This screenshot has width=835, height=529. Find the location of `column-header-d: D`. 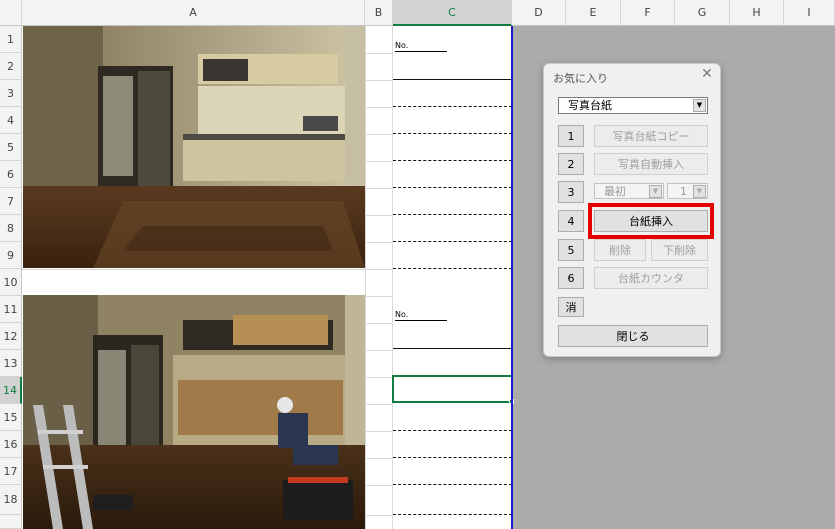

column-header-d: D is located at coordinates (539, 13).